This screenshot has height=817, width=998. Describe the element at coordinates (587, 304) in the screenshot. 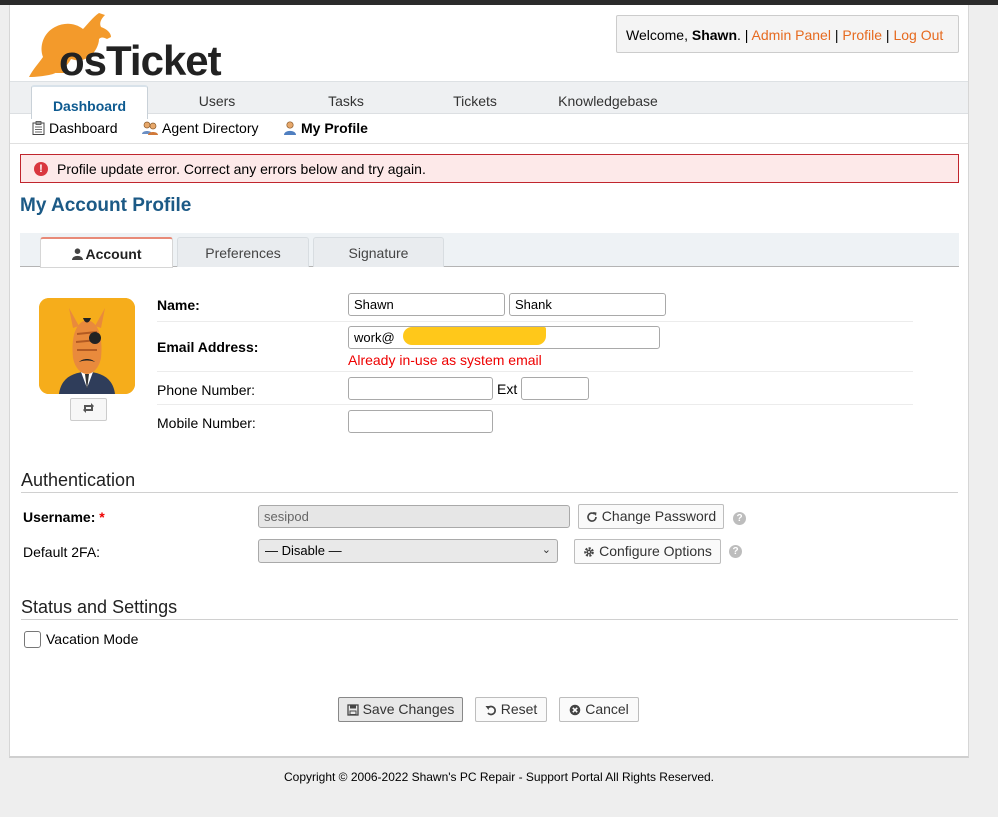

I see `last-name-input: Shank` at that location.